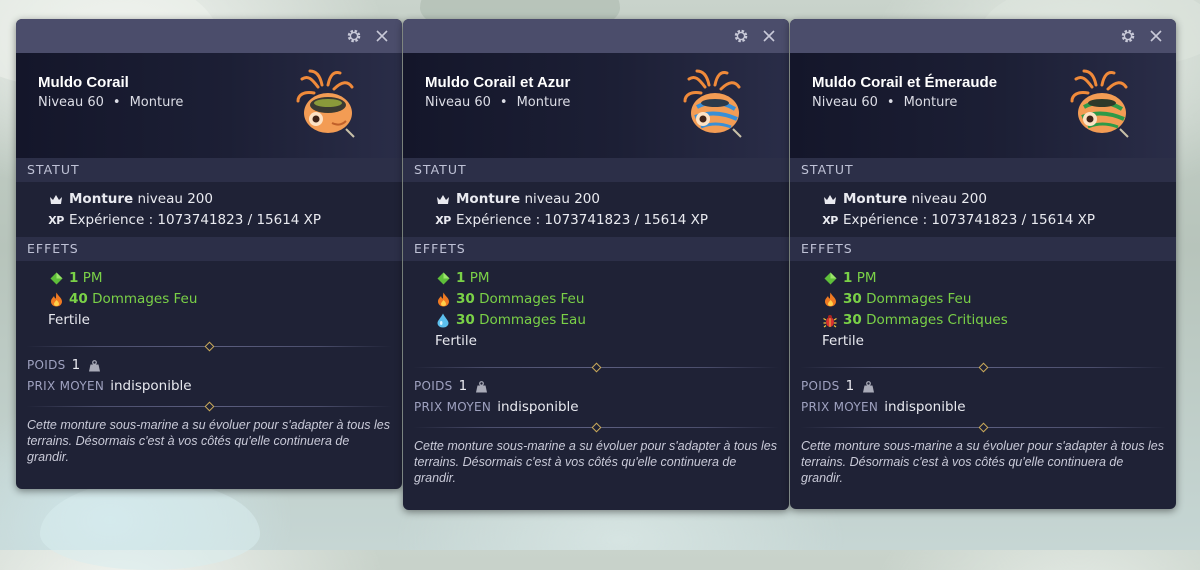  Describe the element at coordinates (596, 407) in the screenshot. I see `price-row: PRIX MOYEN indisponible` at that location.